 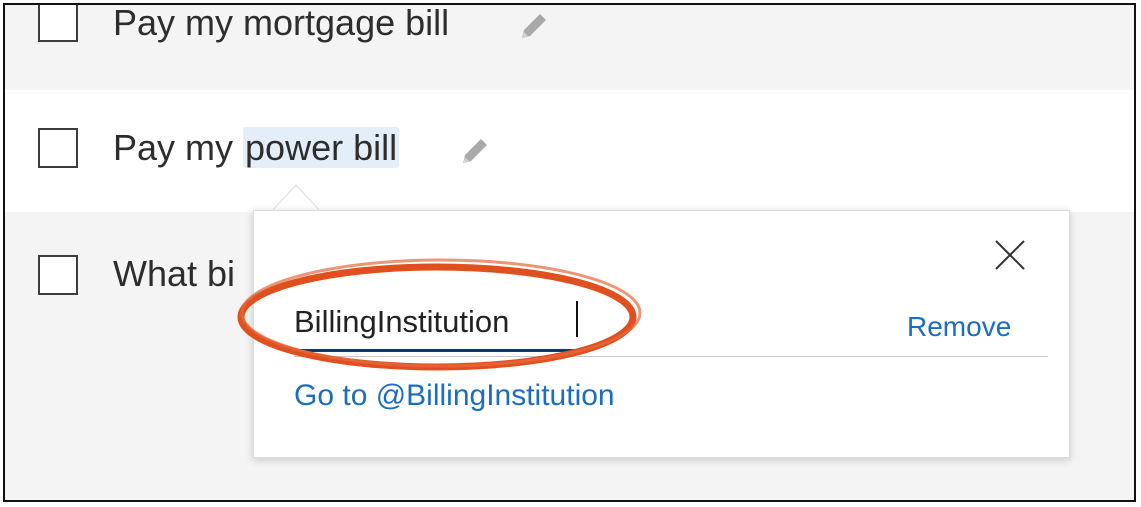 What do you see at coordinates (435, 350) in the screenshot?
I see `input-focus-underline` at bounding box center [435, 350].